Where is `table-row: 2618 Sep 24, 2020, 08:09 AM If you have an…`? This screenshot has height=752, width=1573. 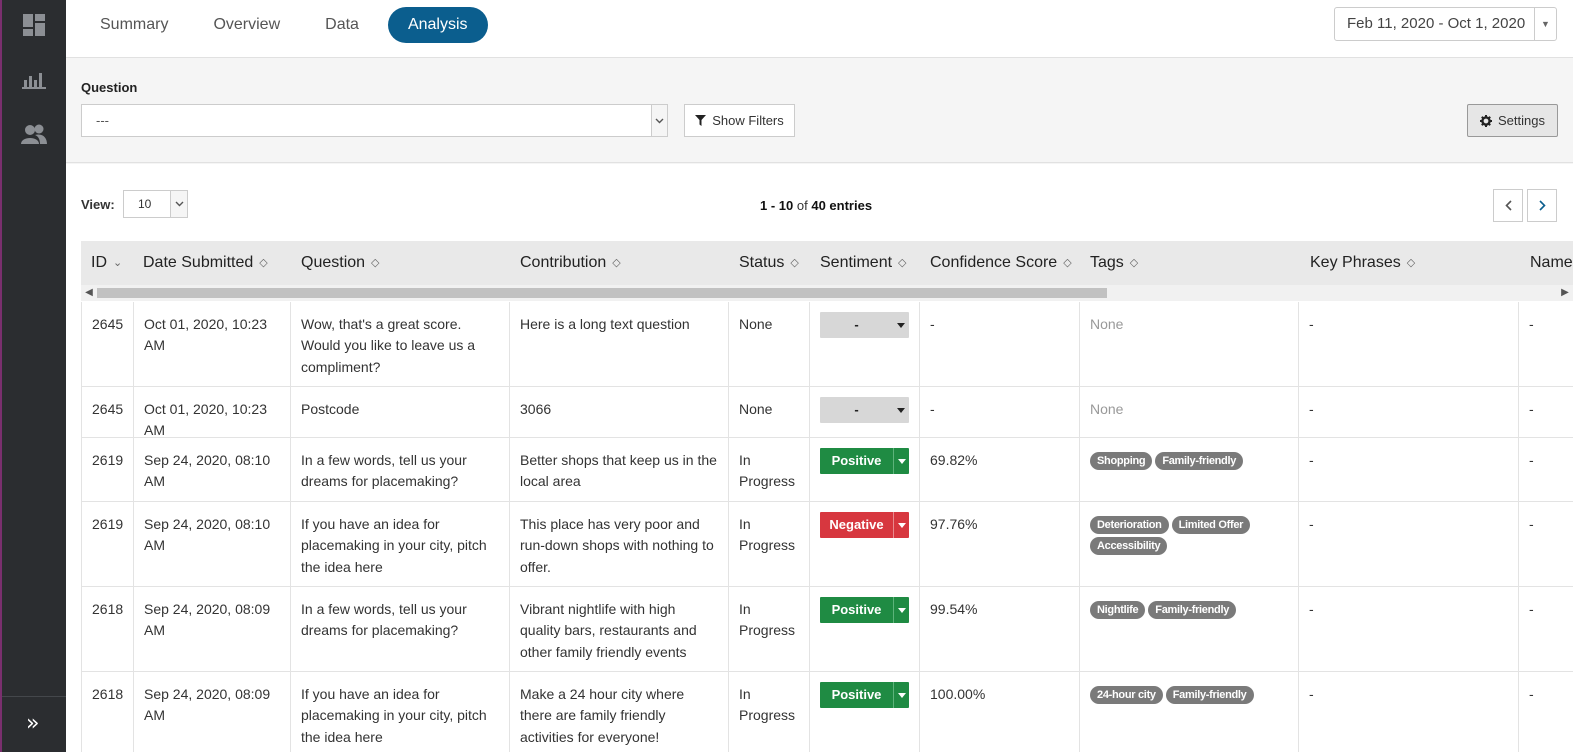 table-row: 2618 Sep 24, 2020, 08:09 AM If you have an… is located at coordinates (827, 712).